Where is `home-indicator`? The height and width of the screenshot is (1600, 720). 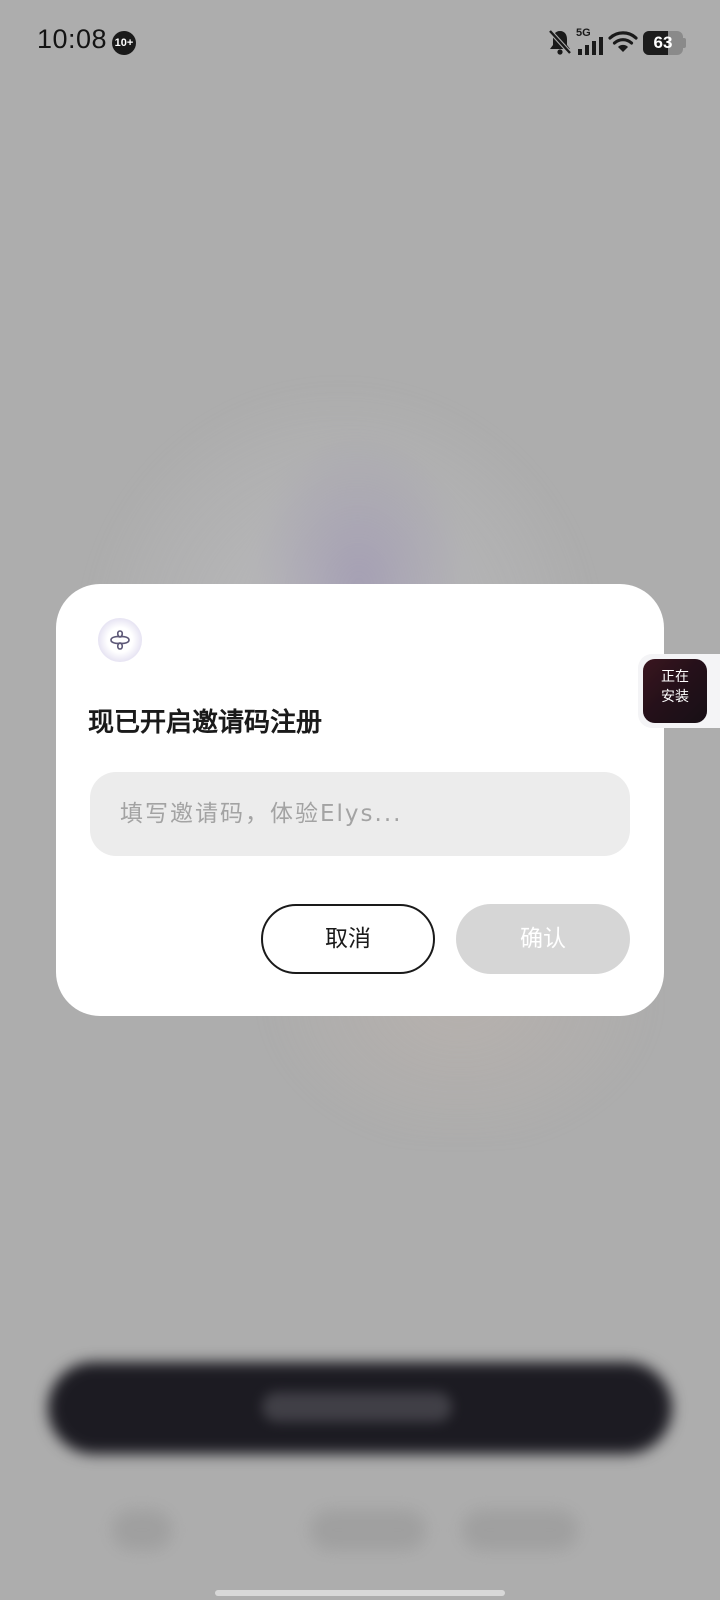
home-indicator is located at coordinates (360, 1593).